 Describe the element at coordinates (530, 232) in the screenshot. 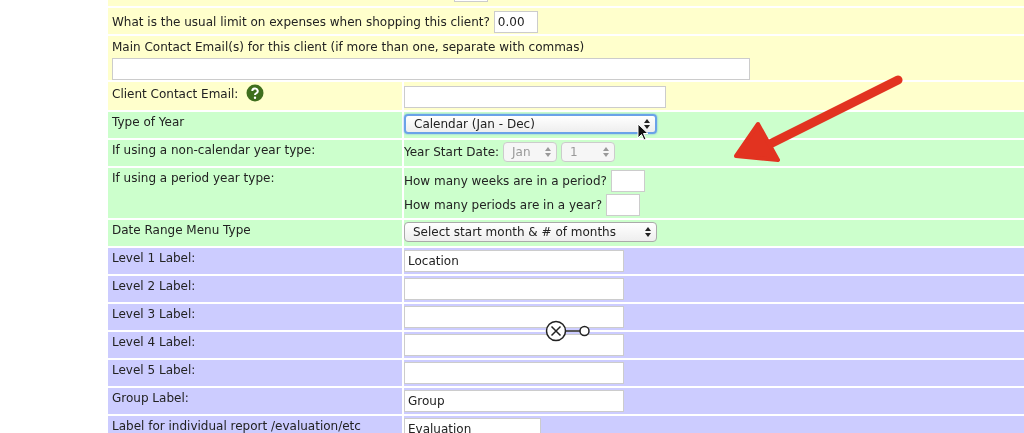

I see `dropdown: Select start month & # of months` at that location.